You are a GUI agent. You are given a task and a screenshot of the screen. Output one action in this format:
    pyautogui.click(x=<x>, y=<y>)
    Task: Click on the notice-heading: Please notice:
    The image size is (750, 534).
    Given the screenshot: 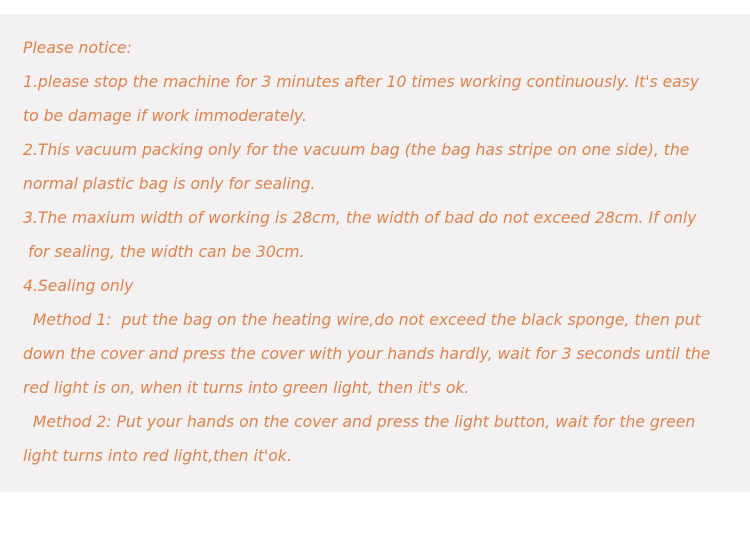 What is the action you would take?
    pyautogui.click(x=77, y=48)
    